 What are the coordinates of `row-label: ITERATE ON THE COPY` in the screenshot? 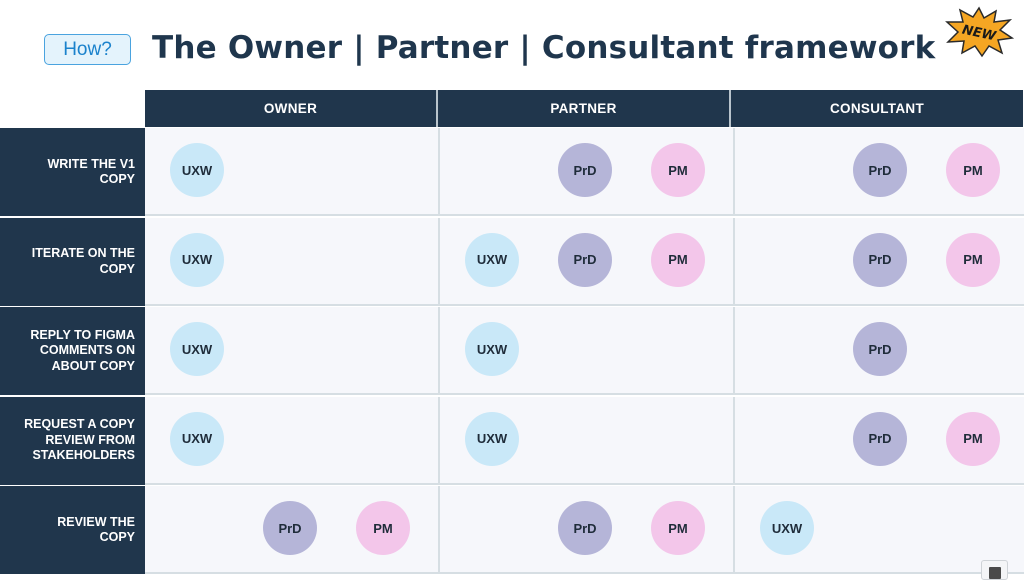 It's located at (72, 261).